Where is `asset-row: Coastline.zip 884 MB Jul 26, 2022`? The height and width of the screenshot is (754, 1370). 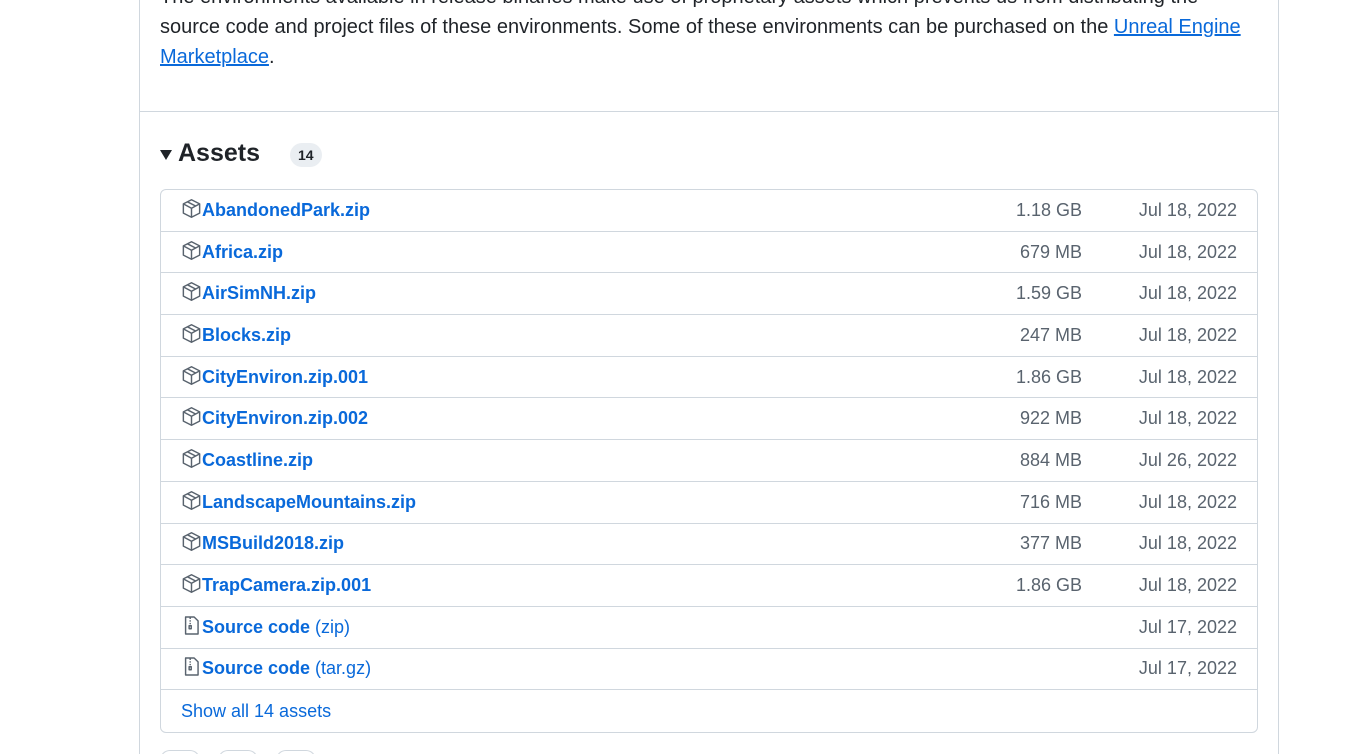
asset-row: Coastline.zip 884 MB Jul 26, 2022 is located at coordinates (709, 461).